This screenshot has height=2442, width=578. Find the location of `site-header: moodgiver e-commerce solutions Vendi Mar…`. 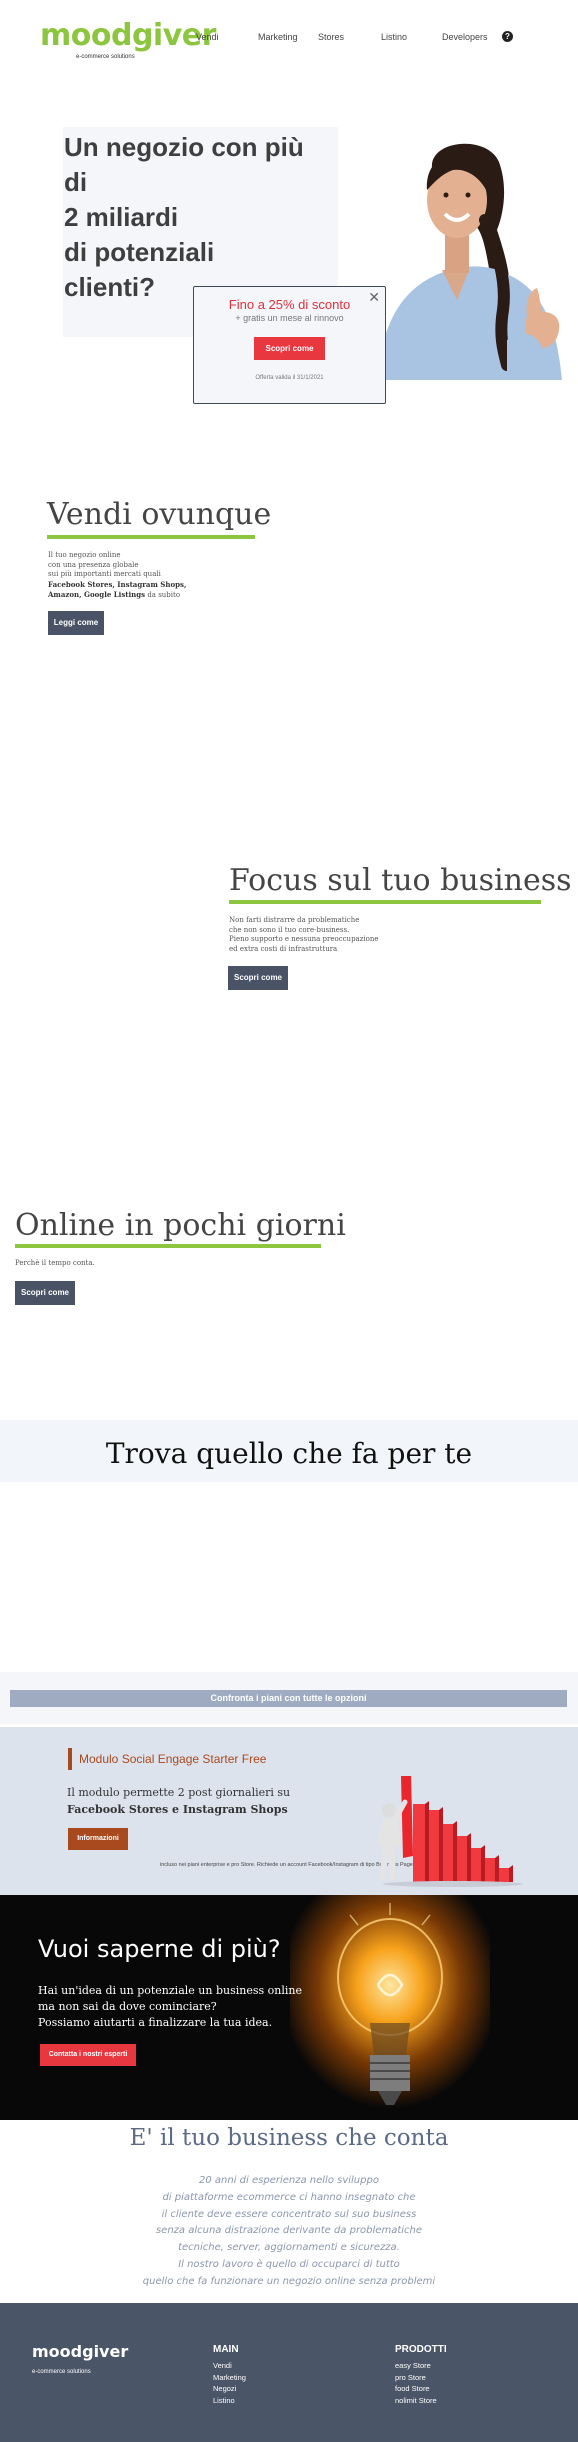

site-header: moodgiver e-commerce solutions Vendi Mar… is located at coordinates (289, 35).